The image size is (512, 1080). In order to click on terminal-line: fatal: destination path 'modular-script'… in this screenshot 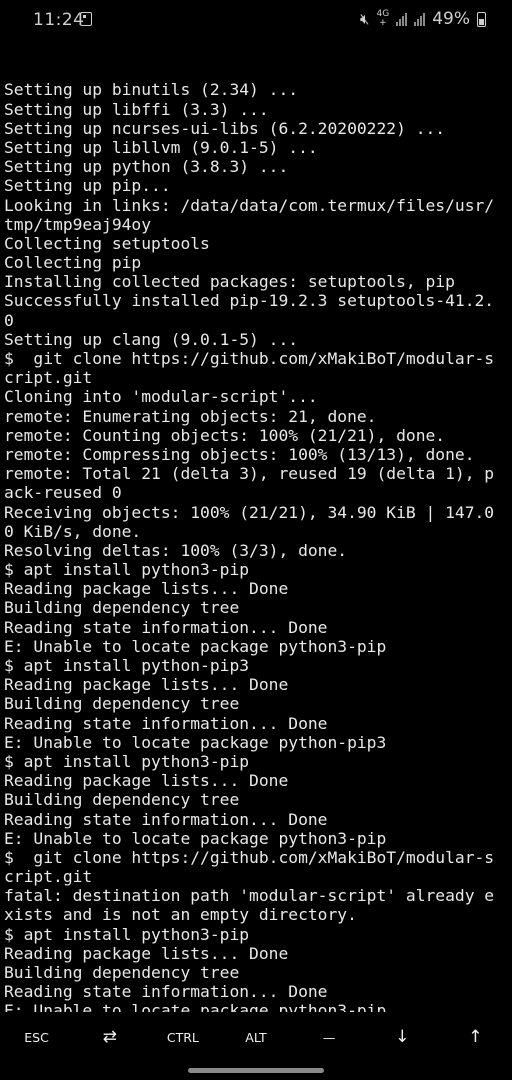, I will do `click(249, 896)`.